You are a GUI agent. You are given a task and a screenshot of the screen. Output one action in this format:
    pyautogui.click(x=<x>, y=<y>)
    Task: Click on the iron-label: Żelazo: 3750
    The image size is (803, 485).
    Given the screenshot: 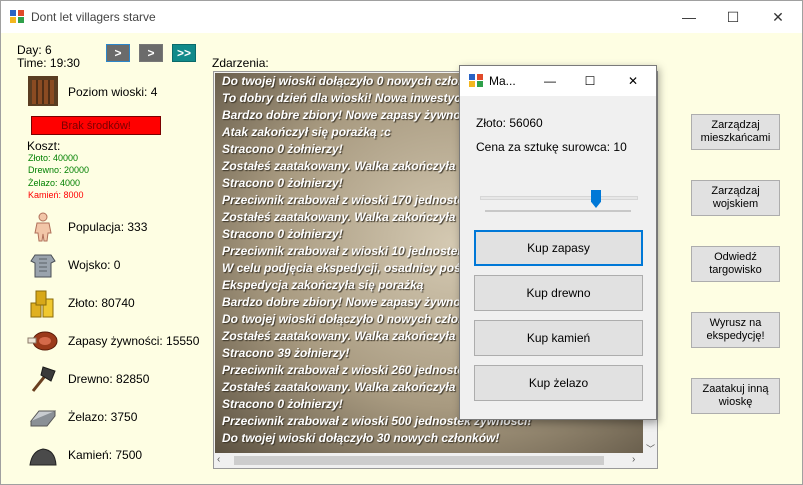 What is the action you would take?
    pyautogui.click(x=103, y=417)
    